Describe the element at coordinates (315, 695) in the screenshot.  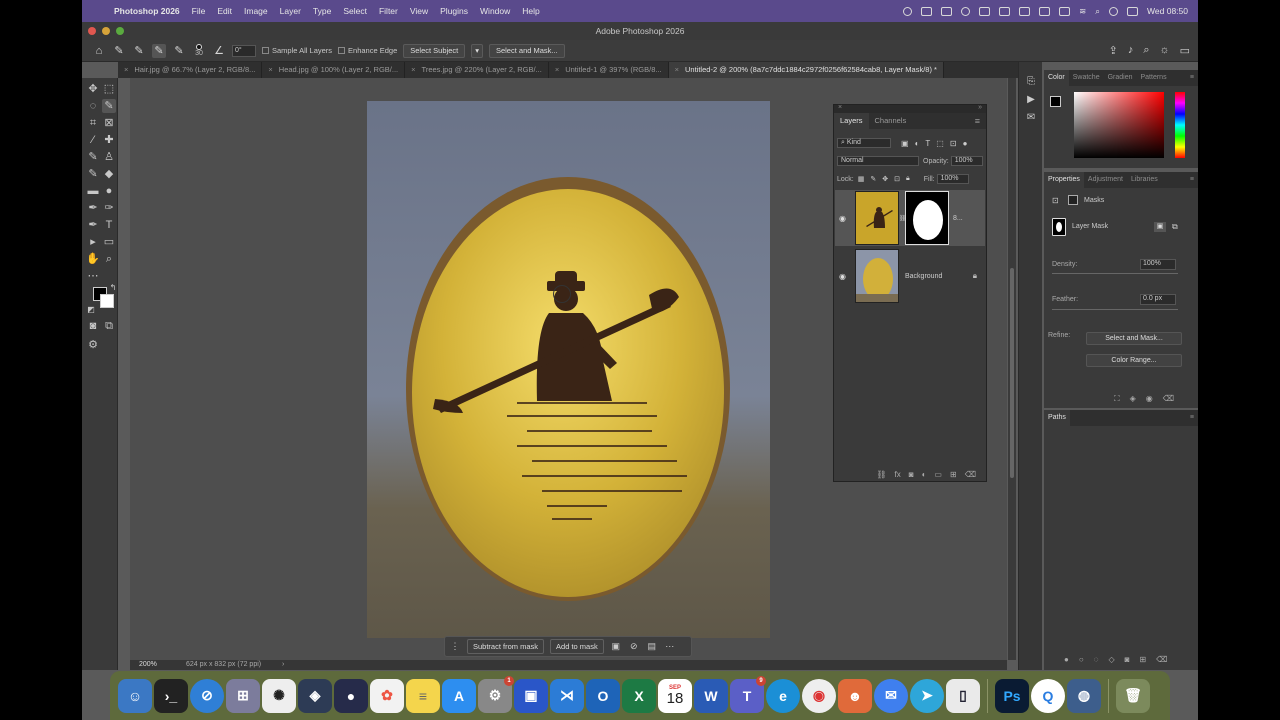
I see `davinci-resolve-icon: ◈` at that location.